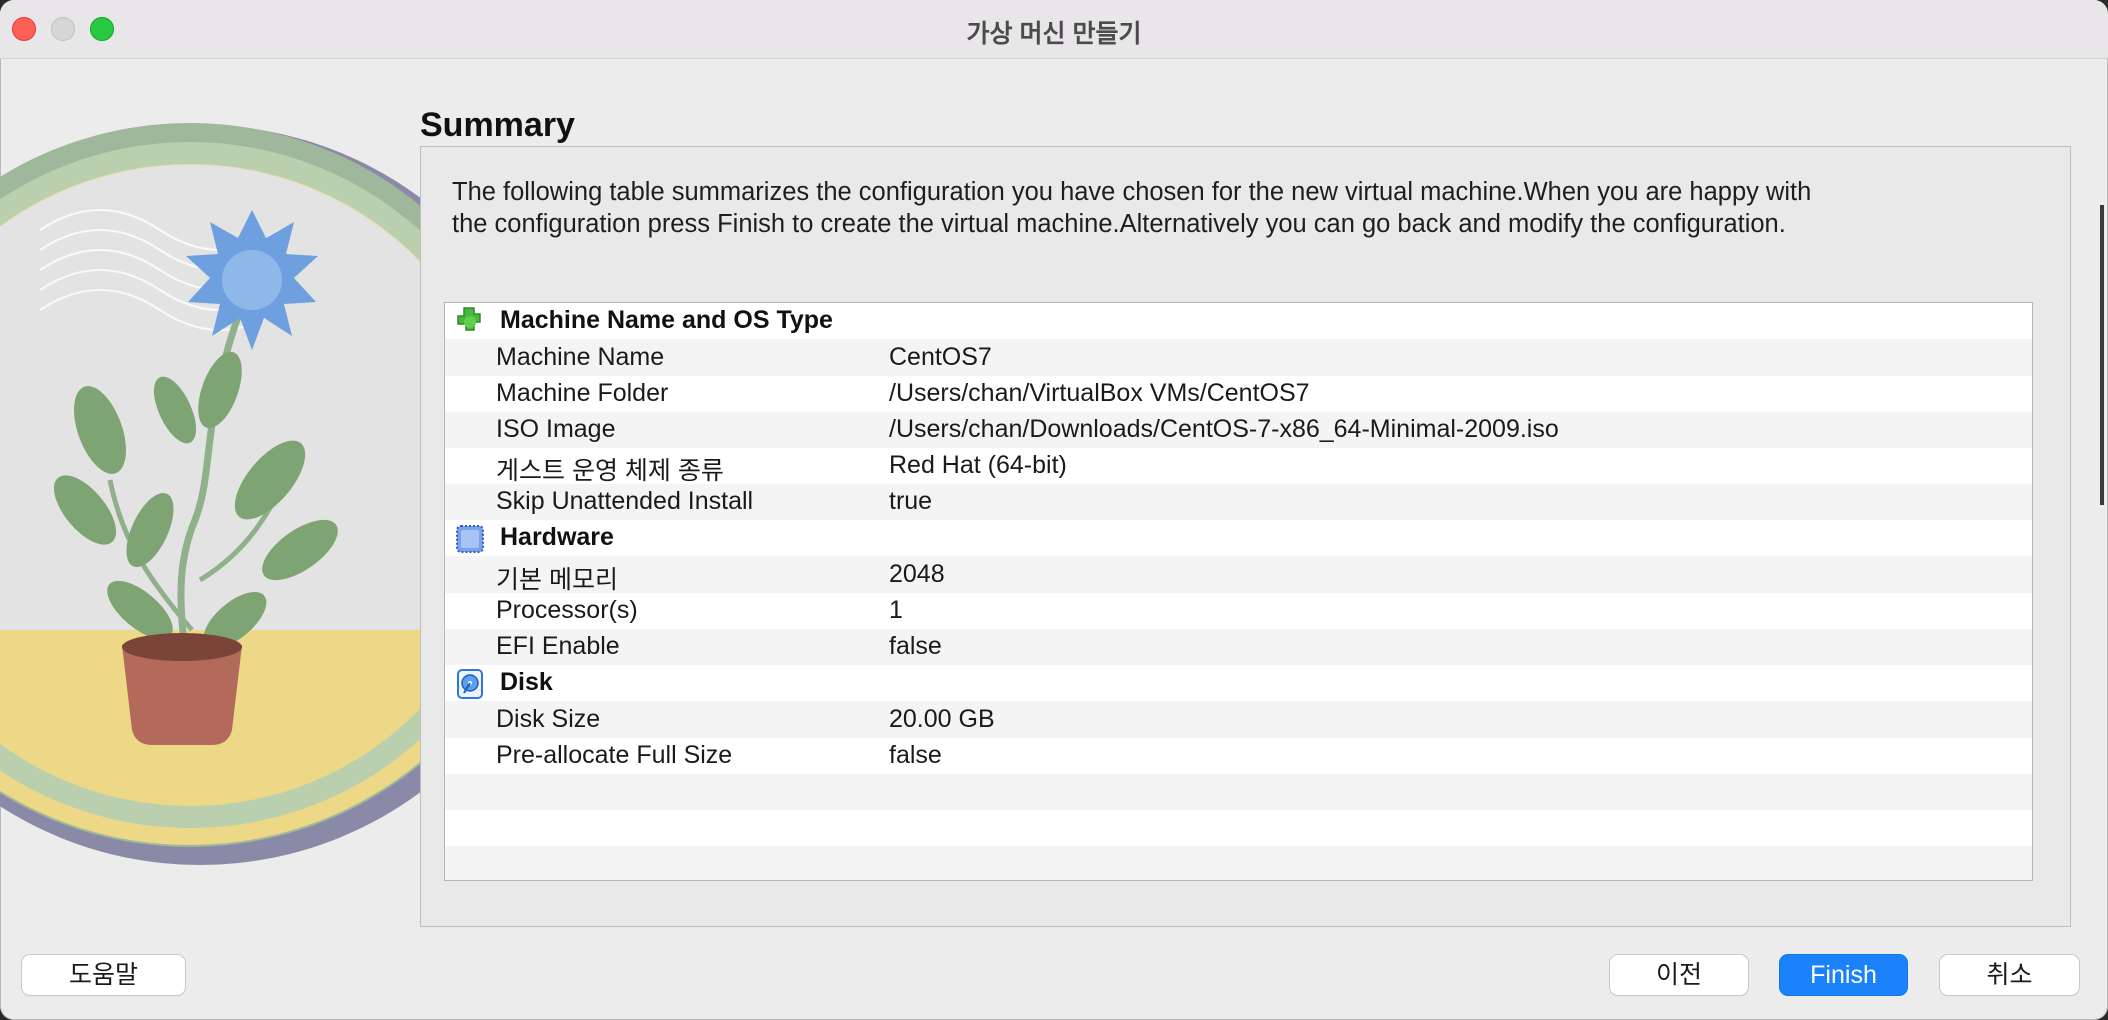  What do you see at coordinates (1054, 34) in the screenshot?
I see `window-title: 가상 머신 만들기` at bounding box center [1054, 34].